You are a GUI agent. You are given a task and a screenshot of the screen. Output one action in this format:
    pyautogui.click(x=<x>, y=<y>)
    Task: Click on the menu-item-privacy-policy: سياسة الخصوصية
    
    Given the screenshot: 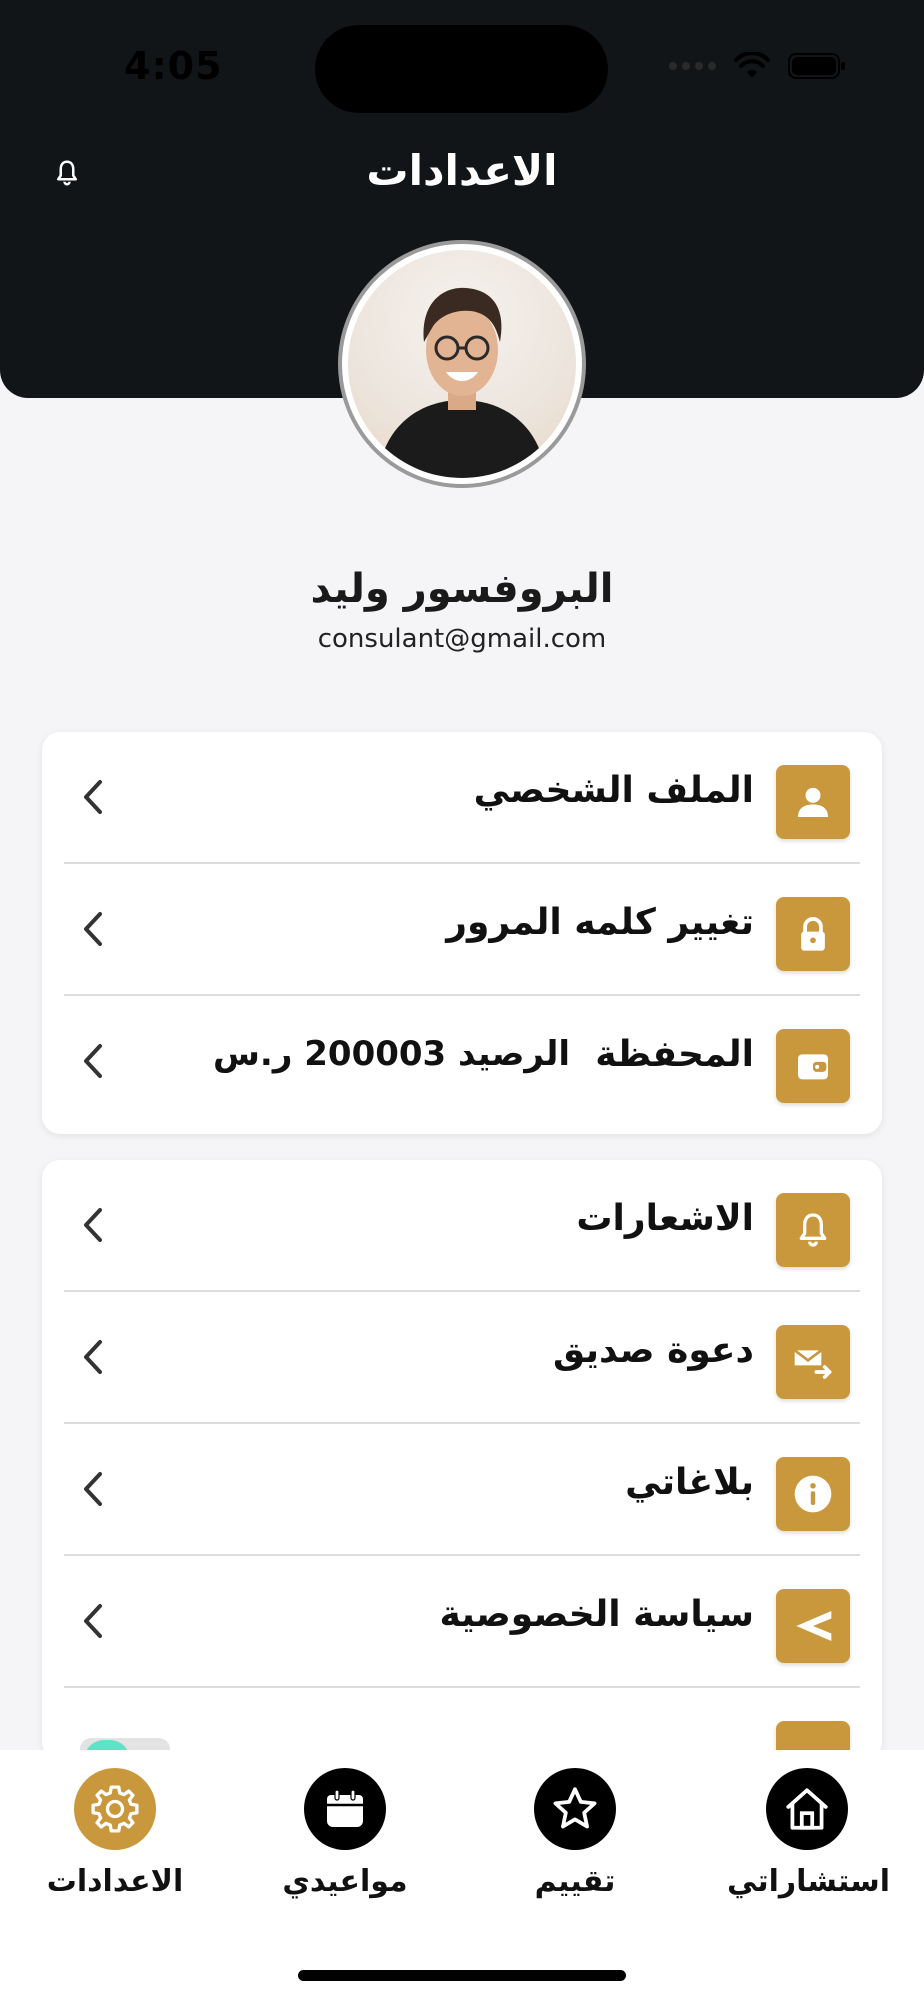 What is the action you would take?
    pyautogui.click(x=462, y=1622)
    